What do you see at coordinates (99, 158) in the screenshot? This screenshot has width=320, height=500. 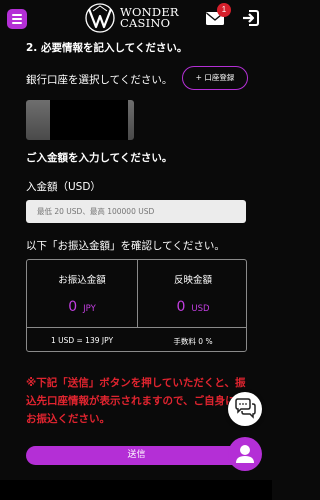 I see `amount-instruction: ご入金額を入力してください。` at bounding box center [99, 158].